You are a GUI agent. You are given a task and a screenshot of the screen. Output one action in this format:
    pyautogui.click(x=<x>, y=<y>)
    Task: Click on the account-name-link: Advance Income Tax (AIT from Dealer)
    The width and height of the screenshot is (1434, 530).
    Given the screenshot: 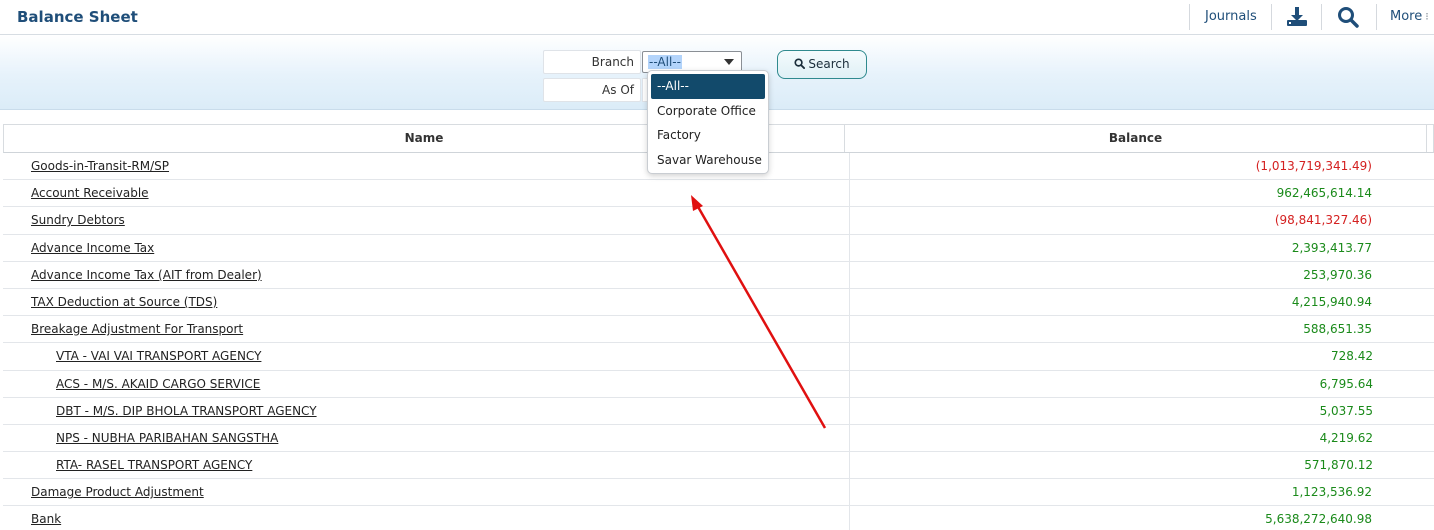 What is the action you would take?
    pyautogui.click(x=146, y=275)
    